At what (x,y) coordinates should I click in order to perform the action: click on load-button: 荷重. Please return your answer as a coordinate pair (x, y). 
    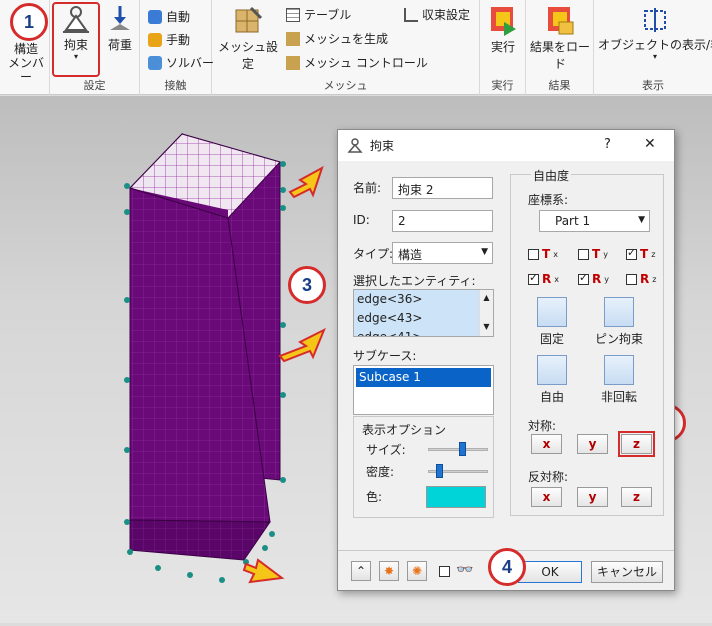
    Looking at the image, I should click on (120, 28).